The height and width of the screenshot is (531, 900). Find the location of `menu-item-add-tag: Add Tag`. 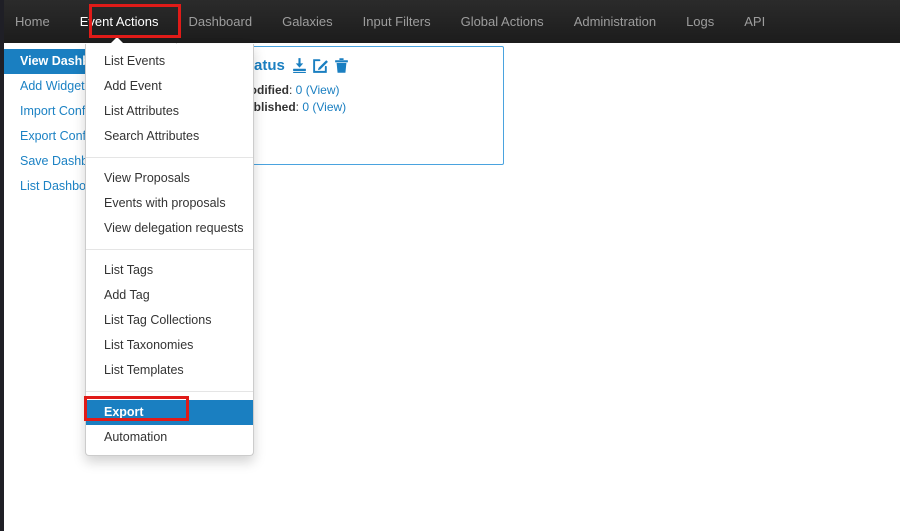

menu-item-add-tag: Add Tag is located at coordinates (169, 295).